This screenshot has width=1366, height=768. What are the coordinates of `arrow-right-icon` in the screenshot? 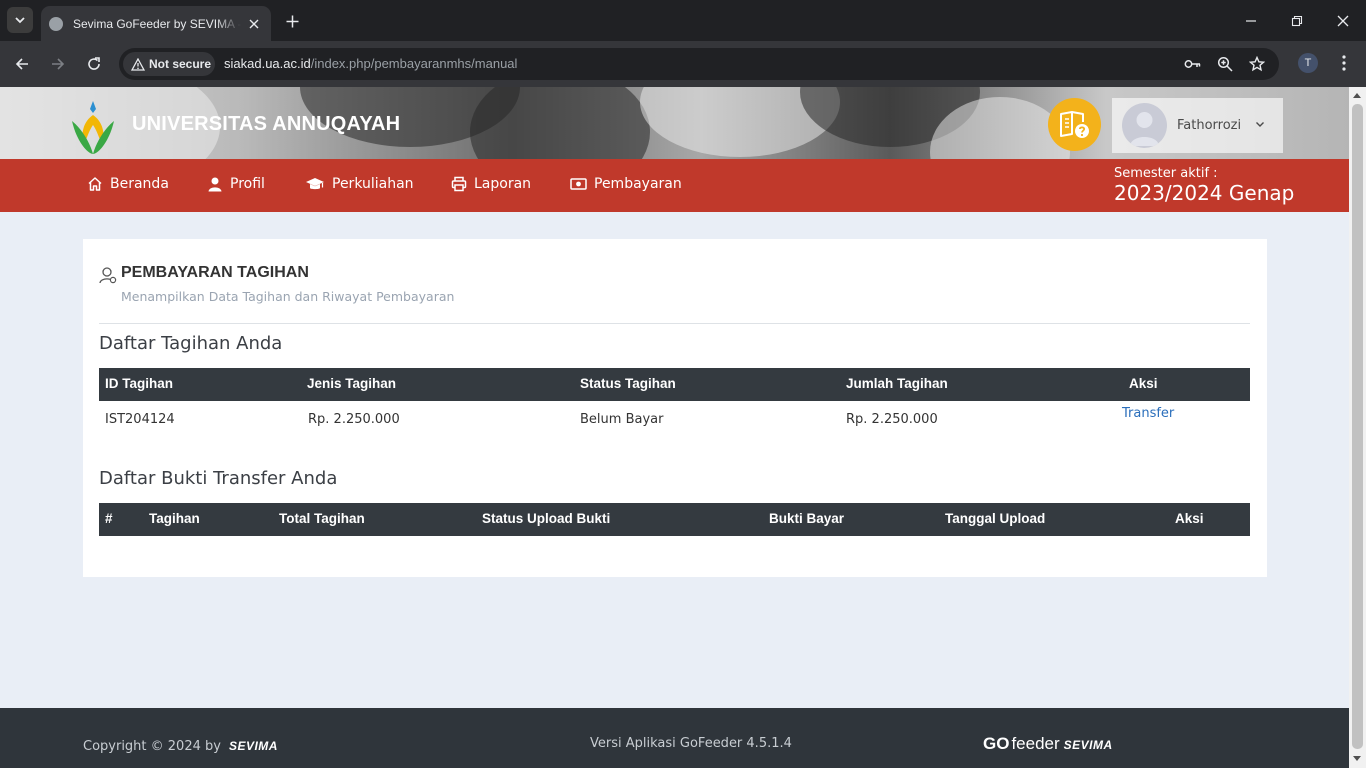 It's located at (58, 64).